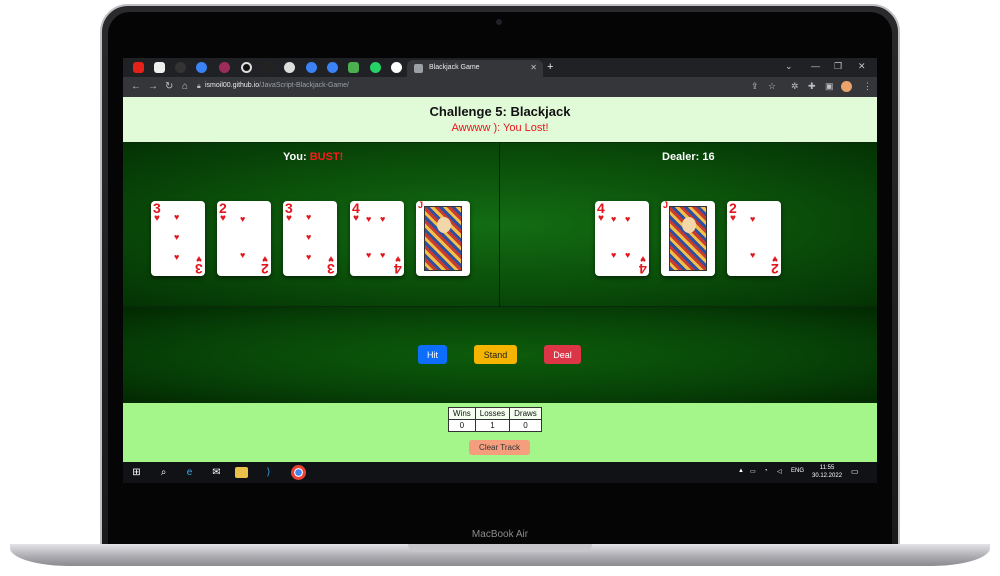 This screenshot has width=1000, height=576. I want to click on reload-icon: ↻, so click(169, 86).